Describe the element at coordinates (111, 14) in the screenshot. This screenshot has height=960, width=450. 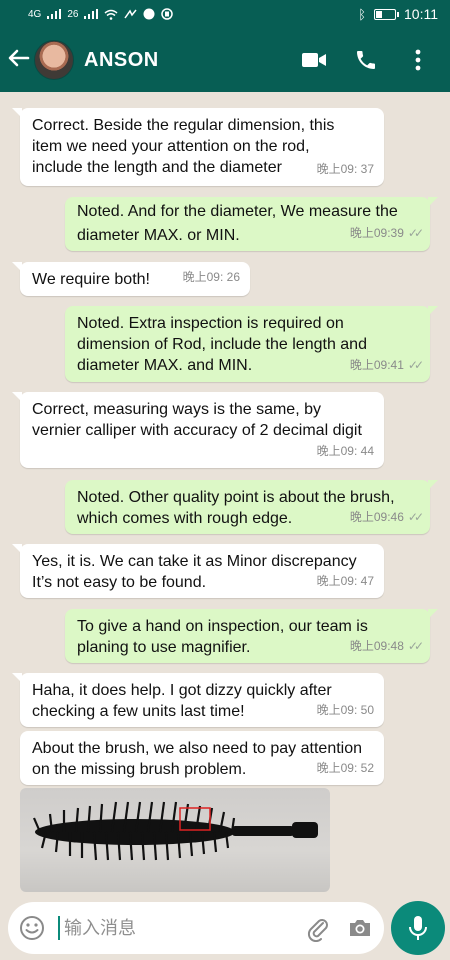
I see `wifi-icon` at that location.